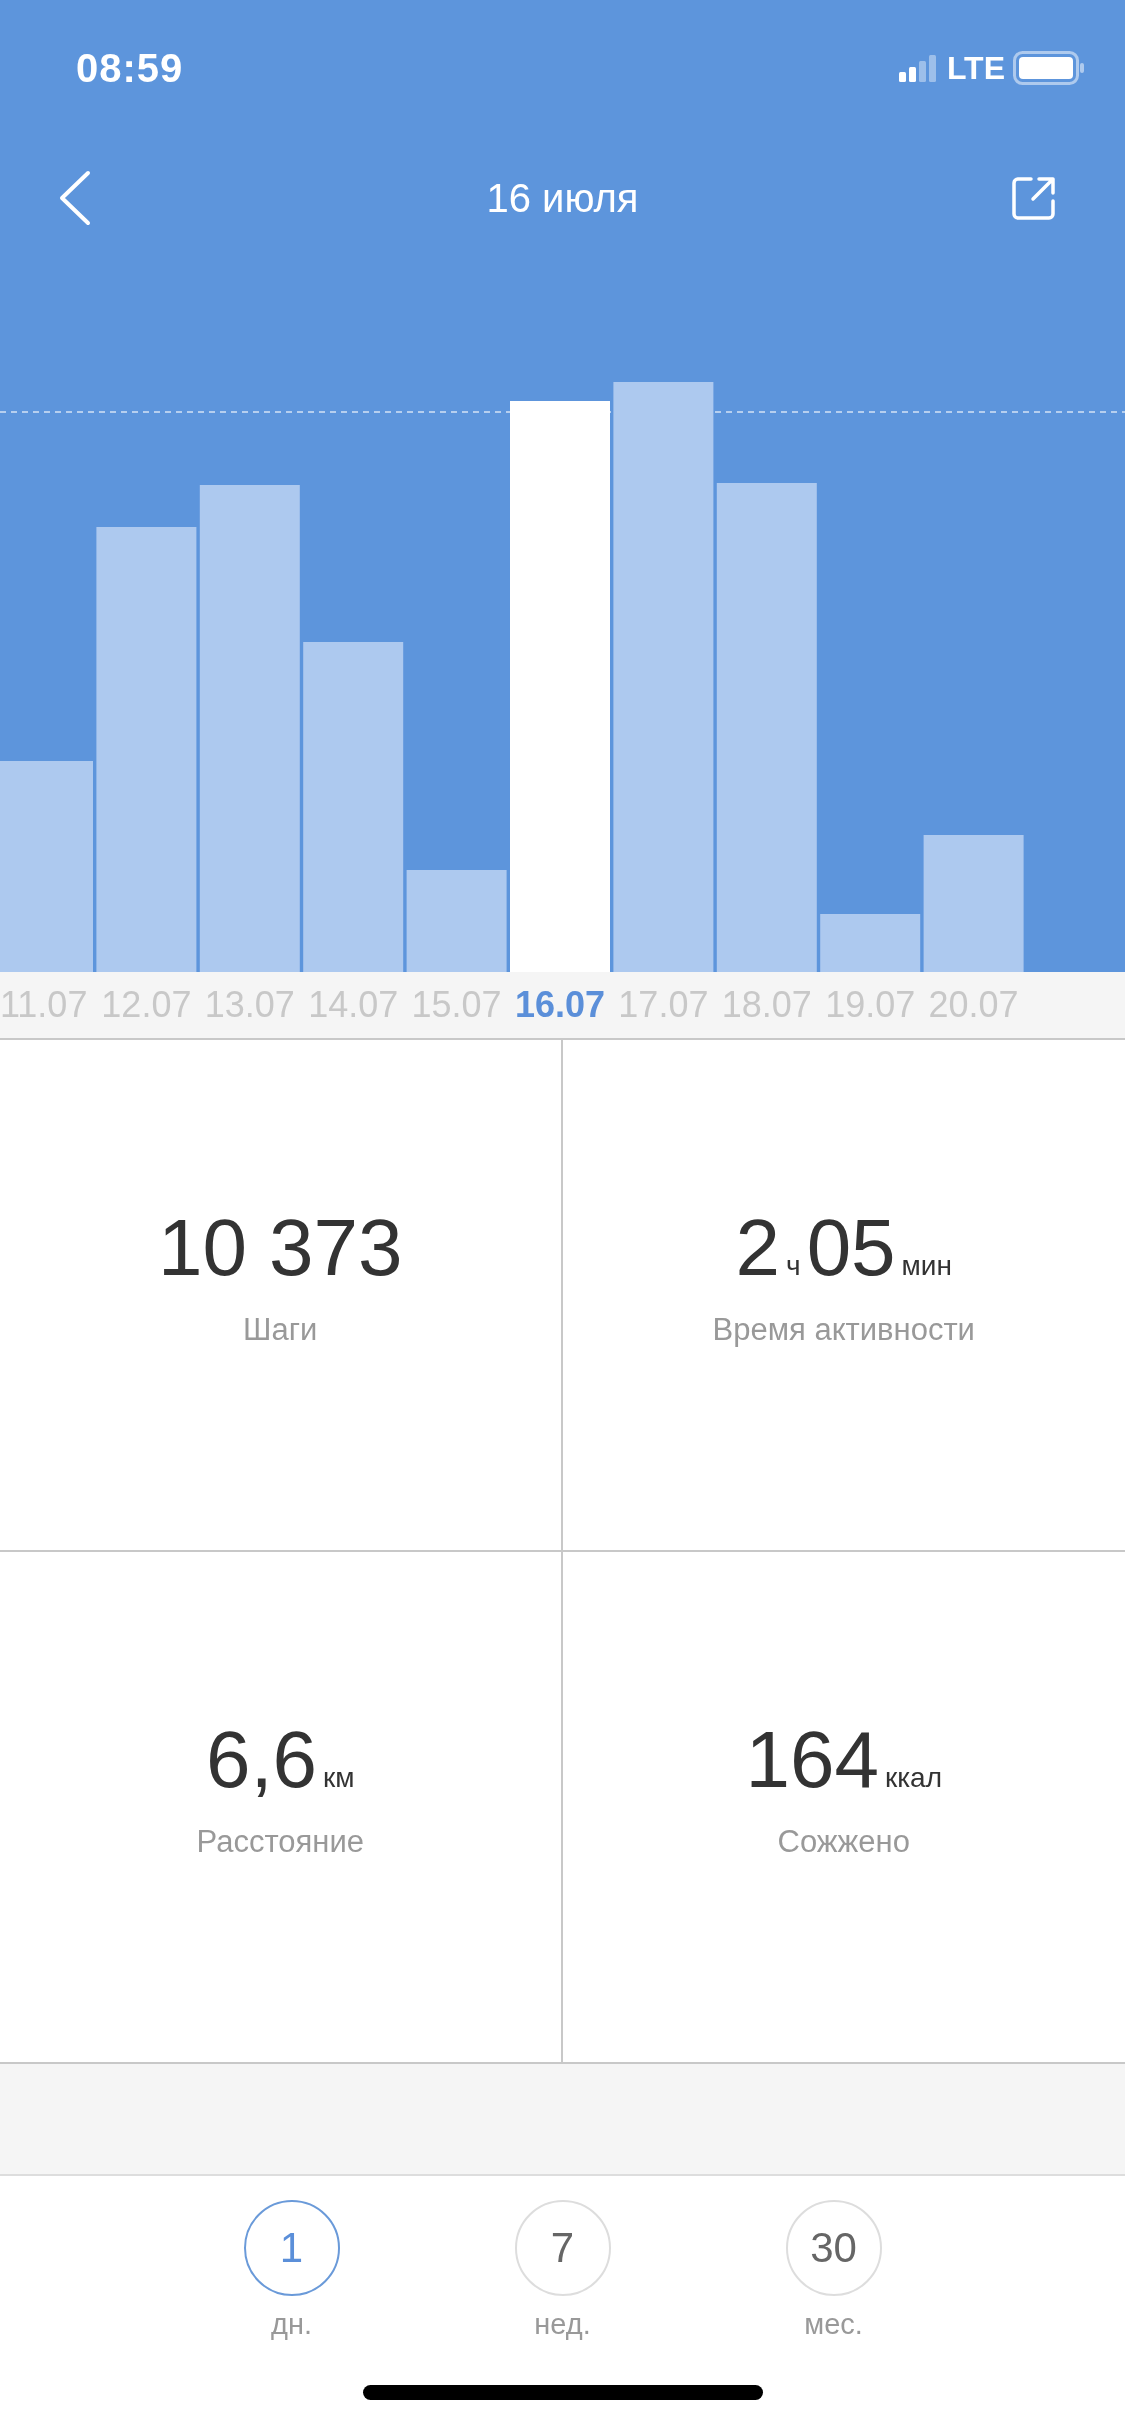  What do you see at coordinates (562, 2324) in the screenshot?
I see `period-label: нед.` at bounding box center [562, 2324].